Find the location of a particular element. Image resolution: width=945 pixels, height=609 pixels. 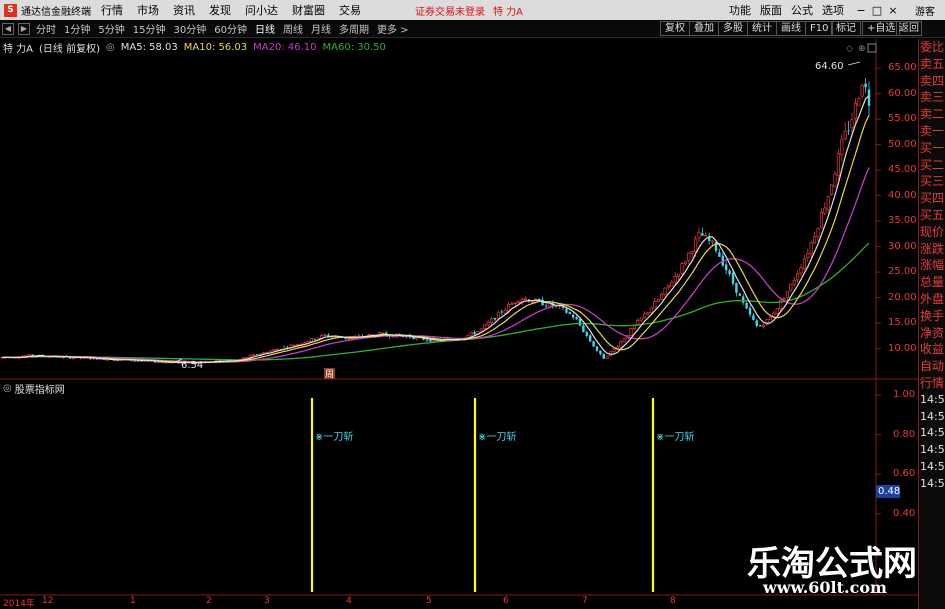

quote-field-label: 卖二 is located at coordinates (932, 114).